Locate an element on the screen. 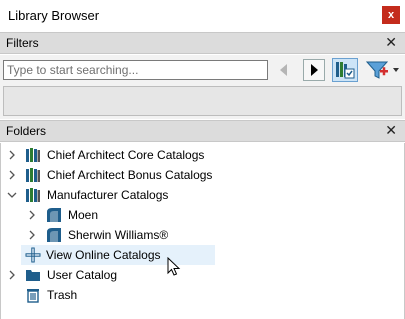 The width and height of the screenshot is (405, 319). filter-add-icon is located at coordinates (382, 70).